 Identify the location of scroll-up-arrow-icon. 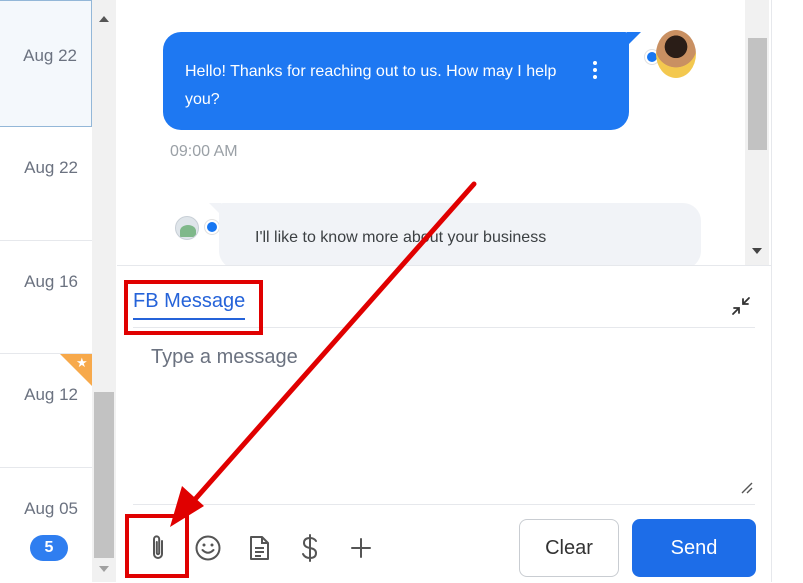
(104, 19).